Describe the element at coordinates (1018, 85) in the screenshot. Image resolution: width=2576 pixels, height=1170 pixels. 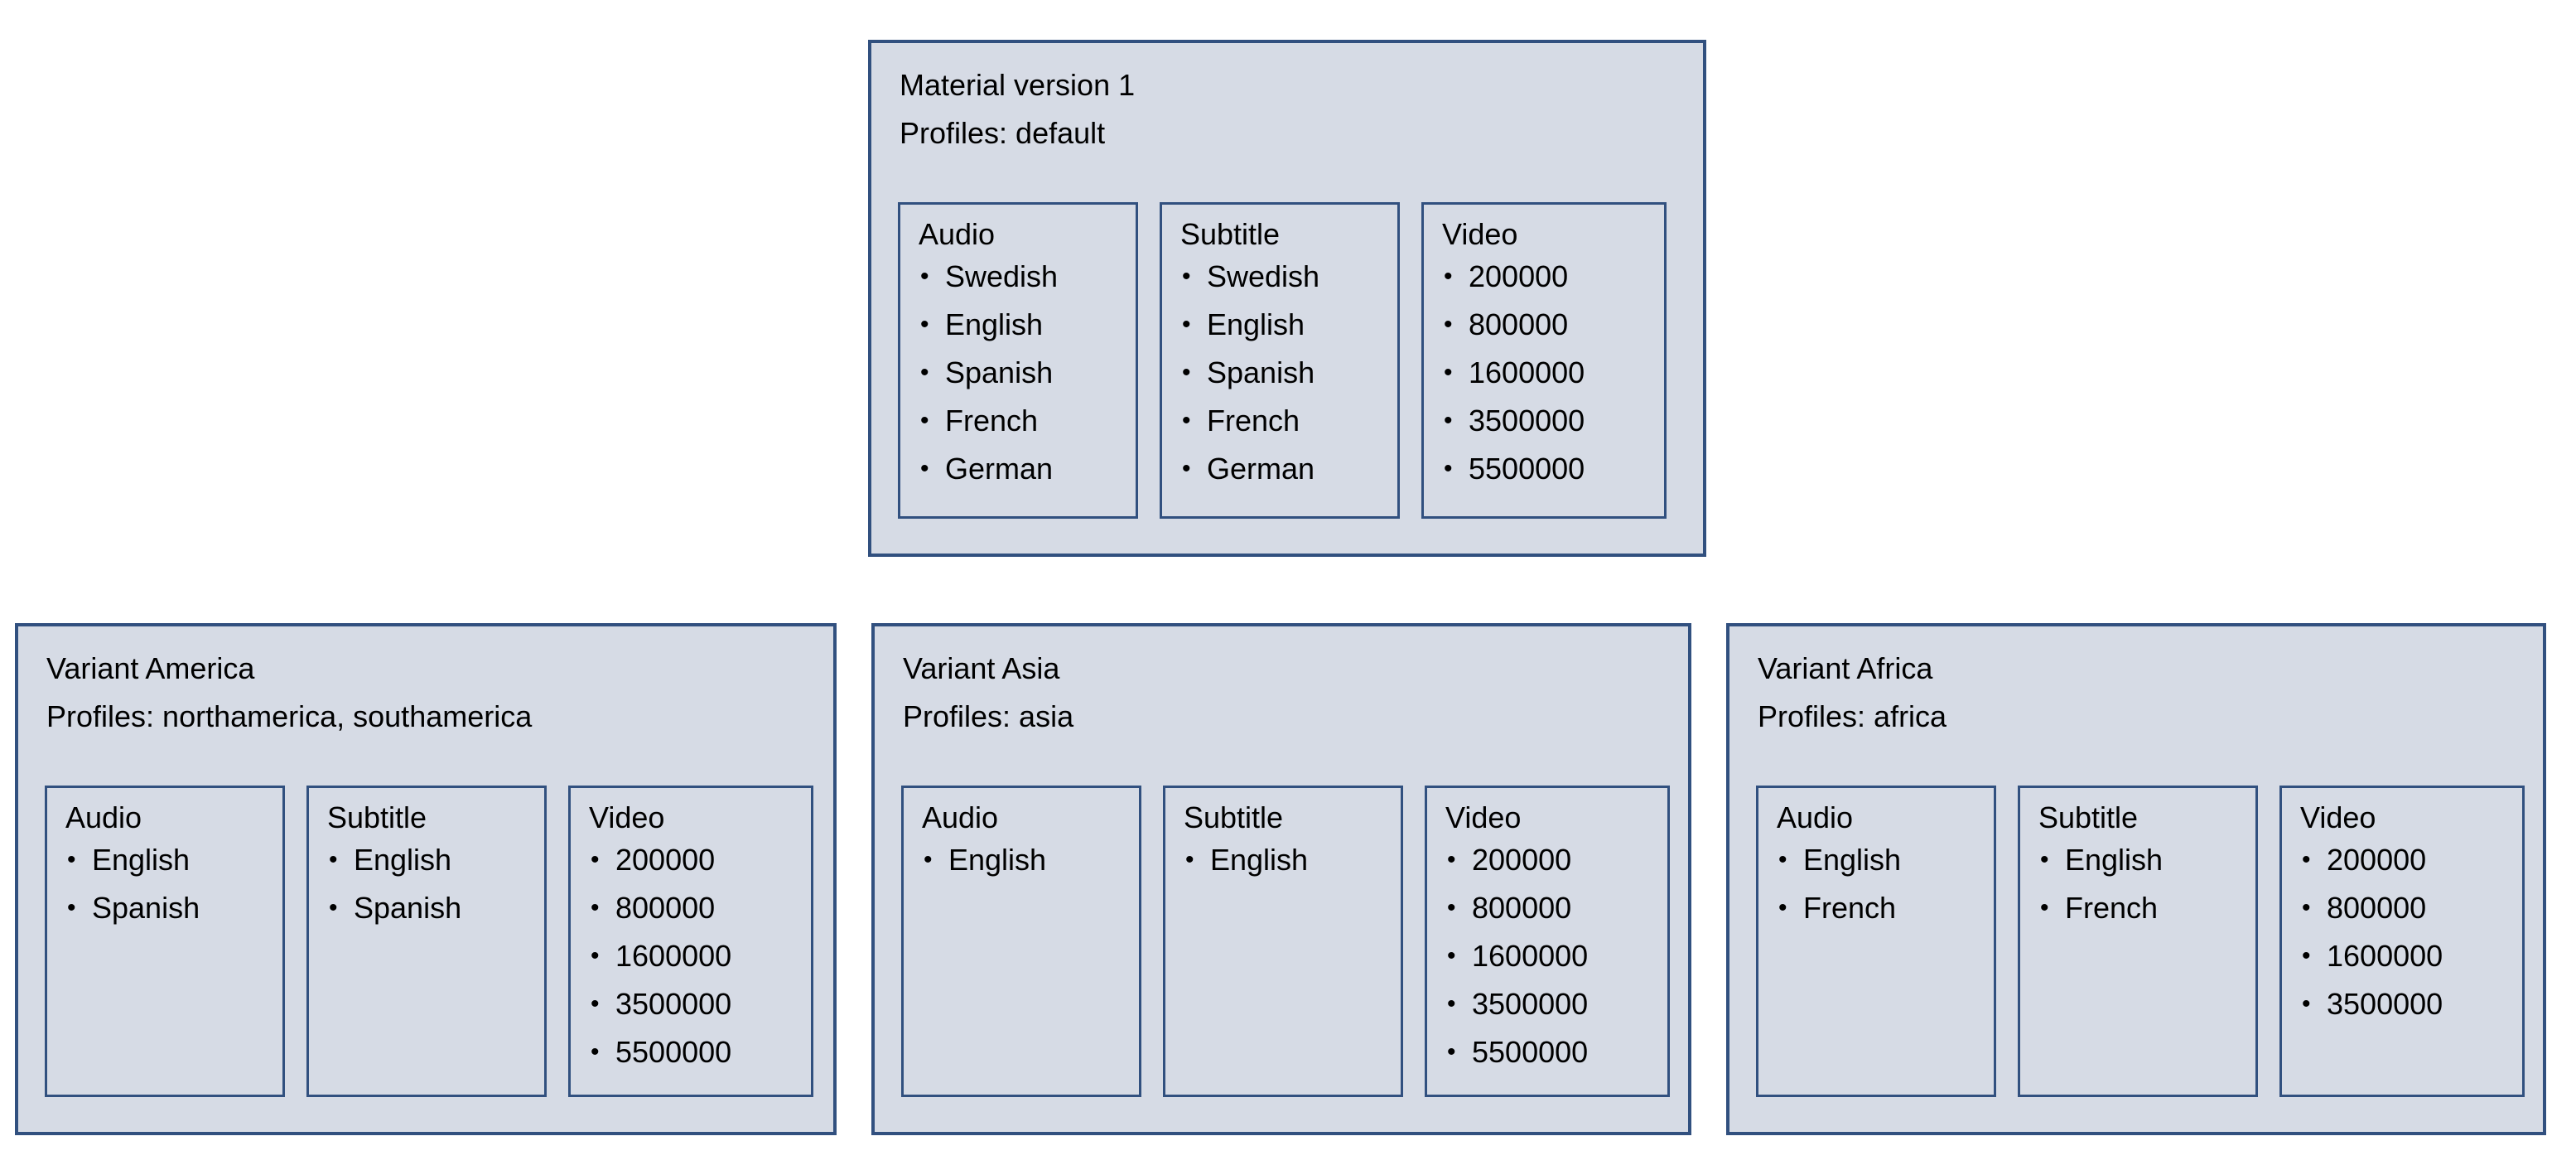
I see `material-version-title: Material version 1` at that location.